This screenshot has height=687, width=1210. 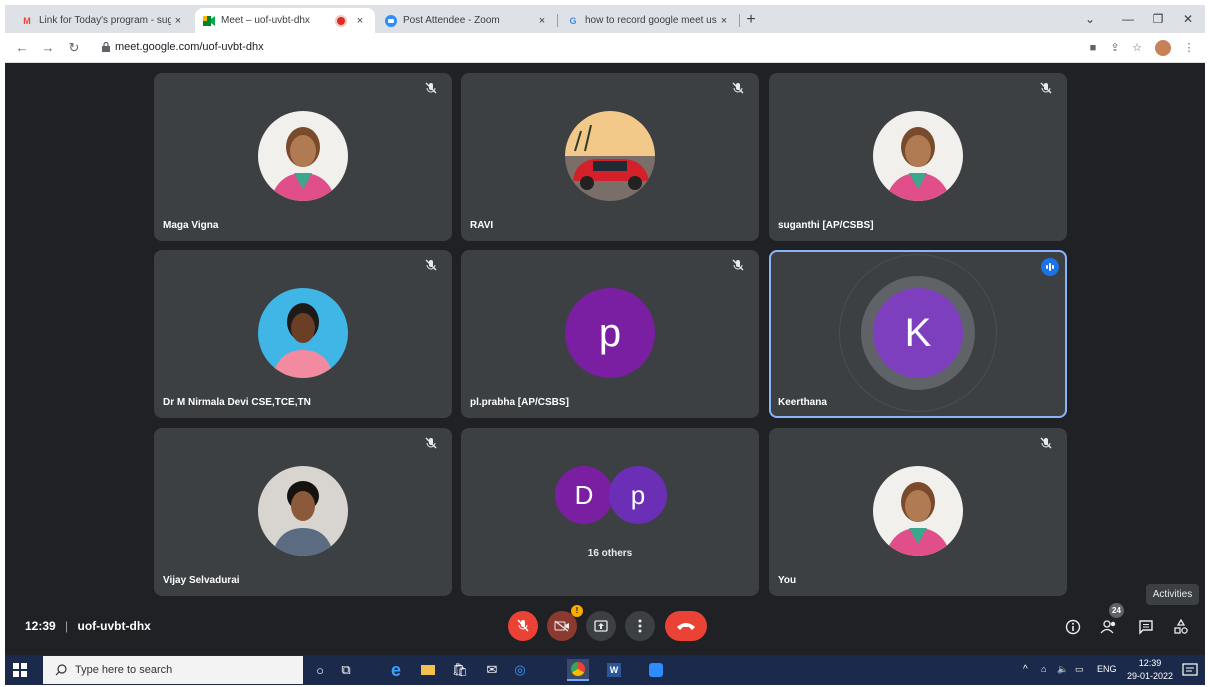 I want to click on close-window-button: ✕, so click(x=1188, y=19).